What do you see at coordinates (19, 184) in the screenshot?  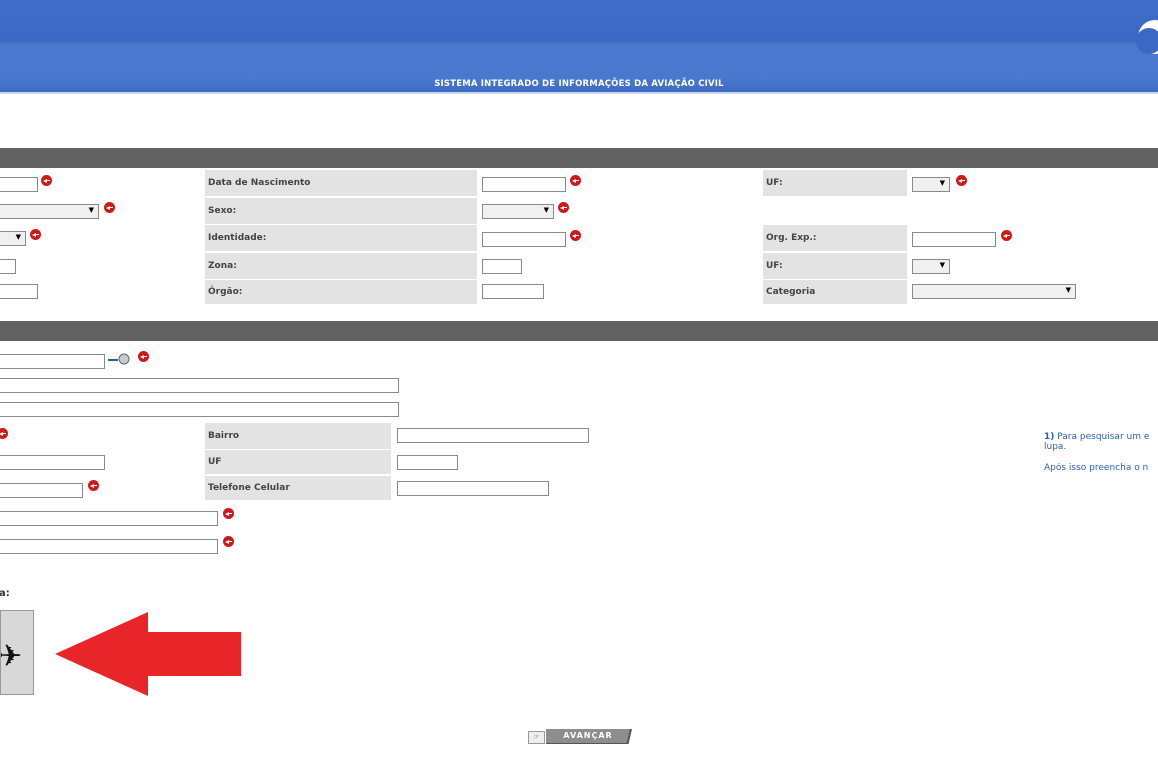 I see `name-input` at bounding box center [19, 184].